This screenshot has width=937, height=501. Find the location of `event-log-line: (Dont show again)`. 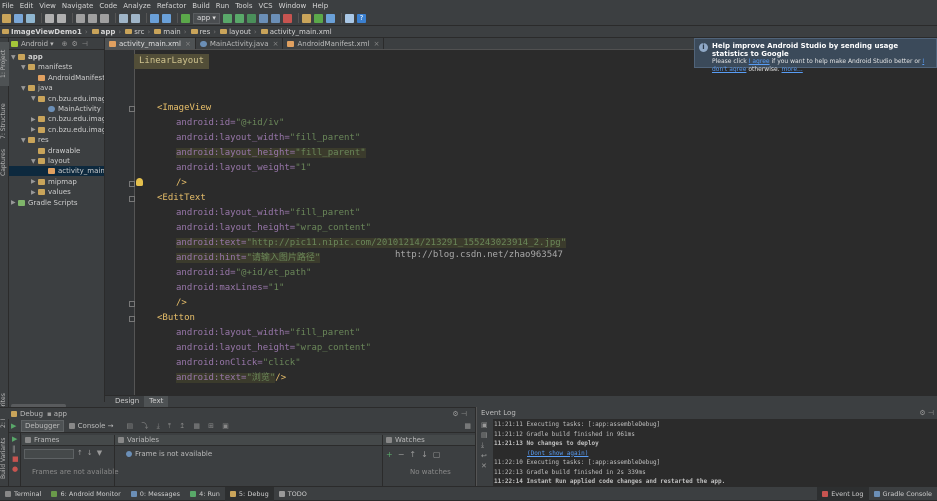

event-log-line: (Dont show again) is located at coordinates (557, 454).